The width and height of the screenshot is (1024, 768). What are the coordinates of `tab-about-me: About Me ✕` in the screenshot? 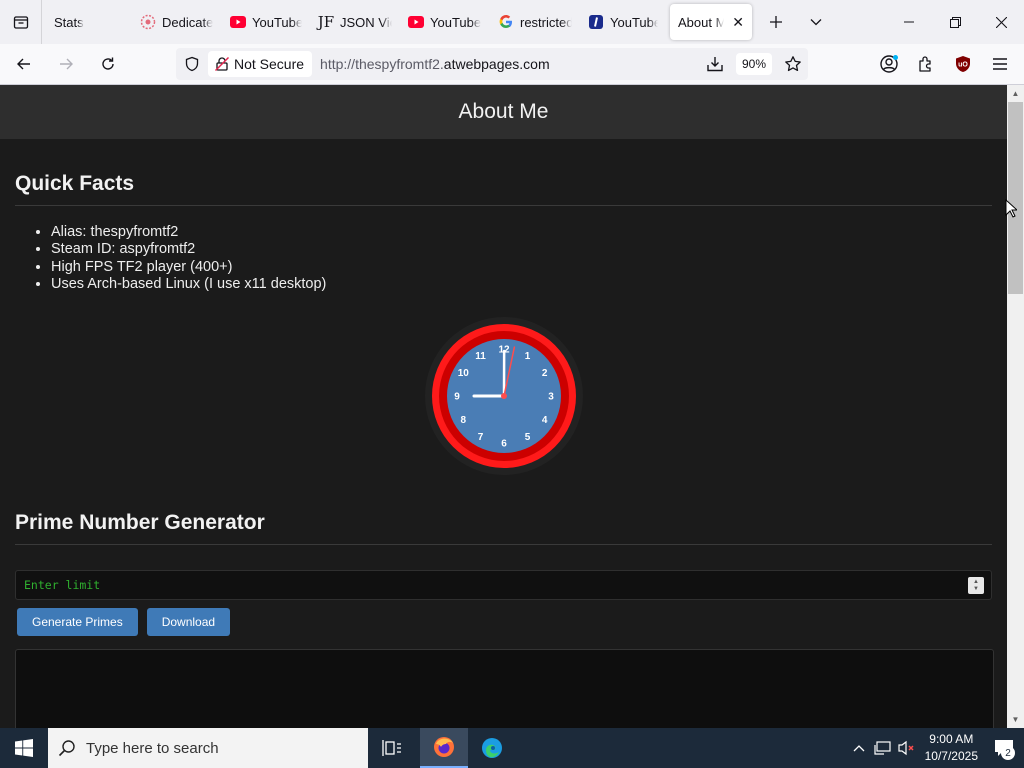 It's located at (711, 22).